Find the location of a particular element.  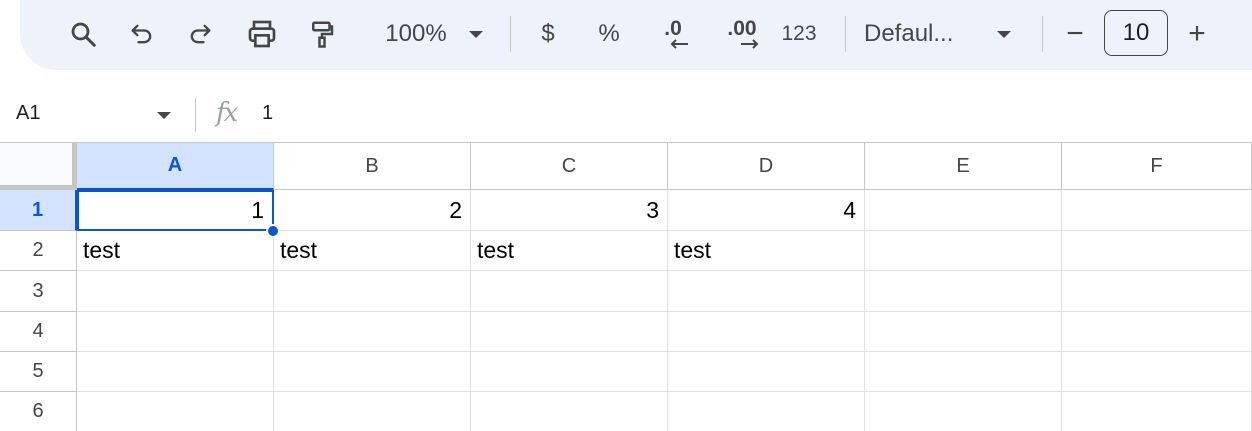

cell-c5 is located at coordinates (569, 372).